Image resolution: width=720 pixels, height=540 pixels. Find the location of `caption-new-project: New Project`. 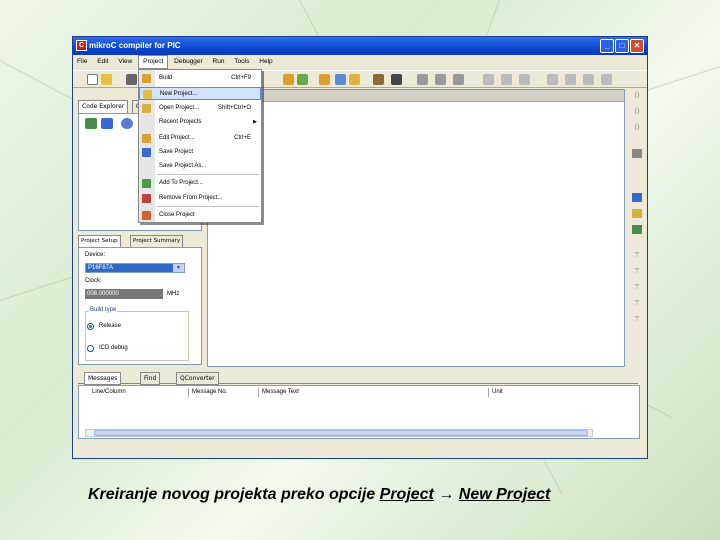

caption-new-project: New Project is located at coordinates (504, 494).